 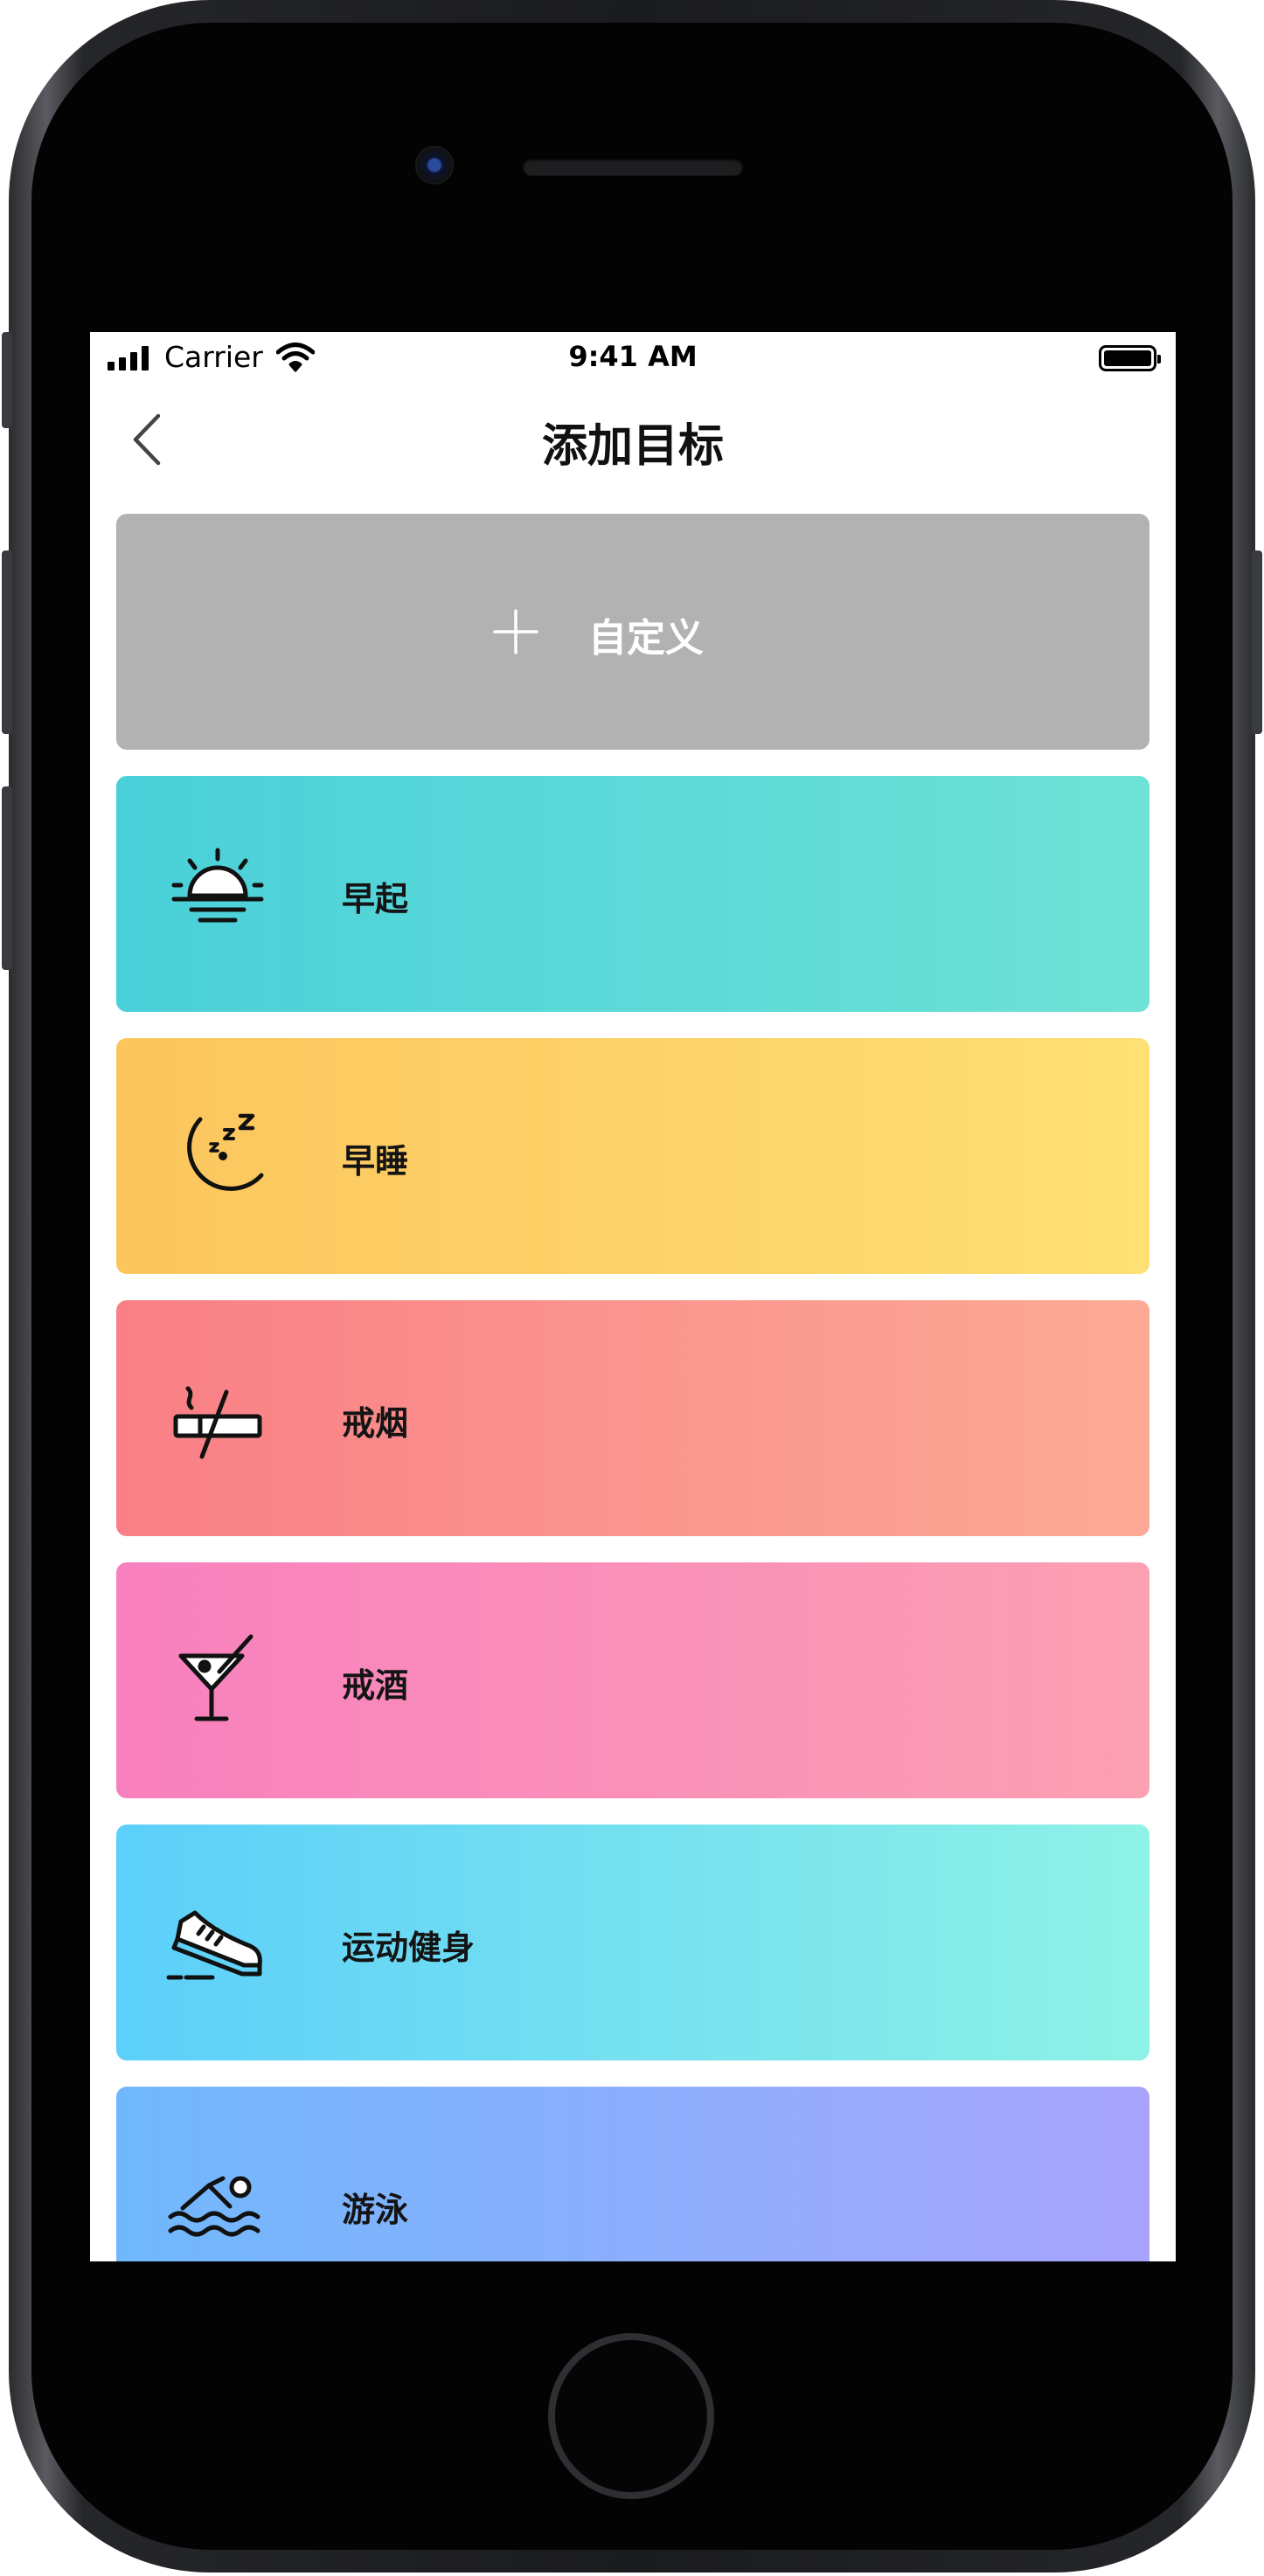 I want to click on goal-label: 运动健身, so click(x=409, y=1948).